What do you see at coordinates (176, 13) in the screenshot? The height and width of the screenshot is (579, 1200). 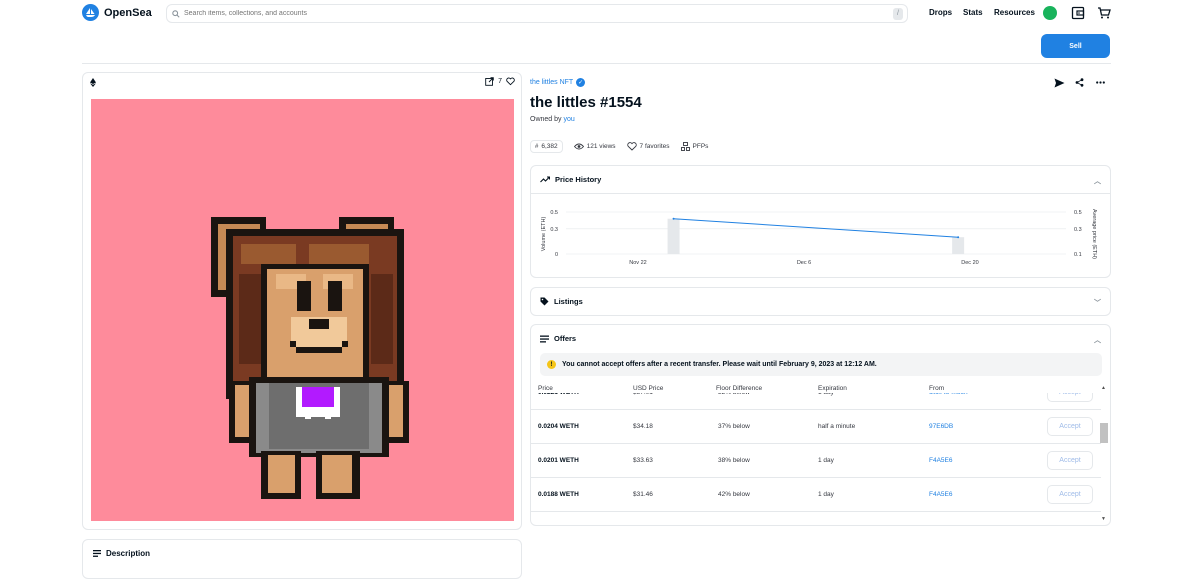 I see `search-icon` at bounding box center [176, 13].